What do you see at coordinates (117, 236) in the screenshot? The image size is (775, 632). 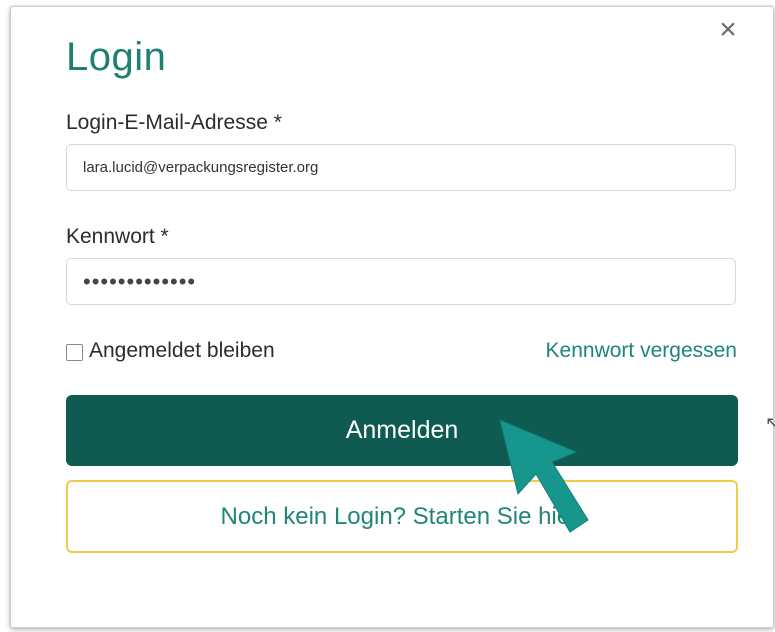 I see `password-label: Kennwort *` at bounding box center [117, 236].